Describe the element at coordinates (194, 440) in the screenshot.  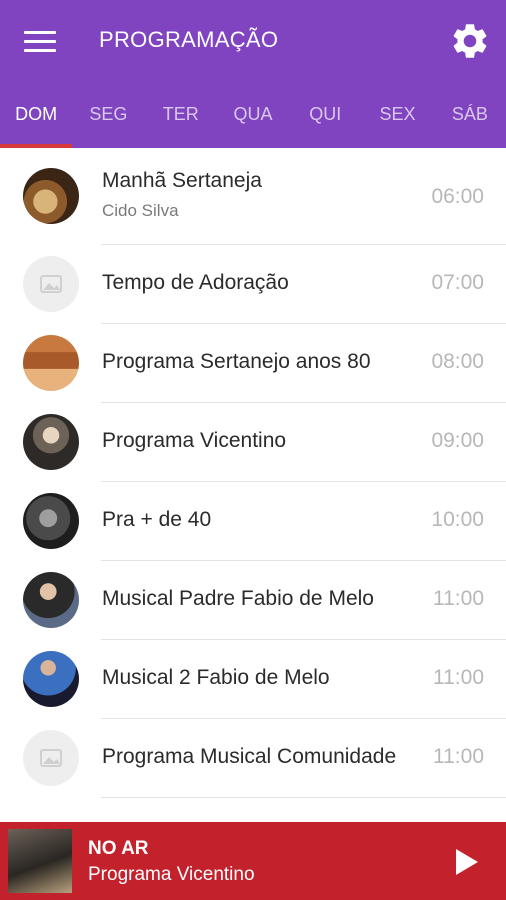
I see `program-title: Programa Vicentino` at that location.